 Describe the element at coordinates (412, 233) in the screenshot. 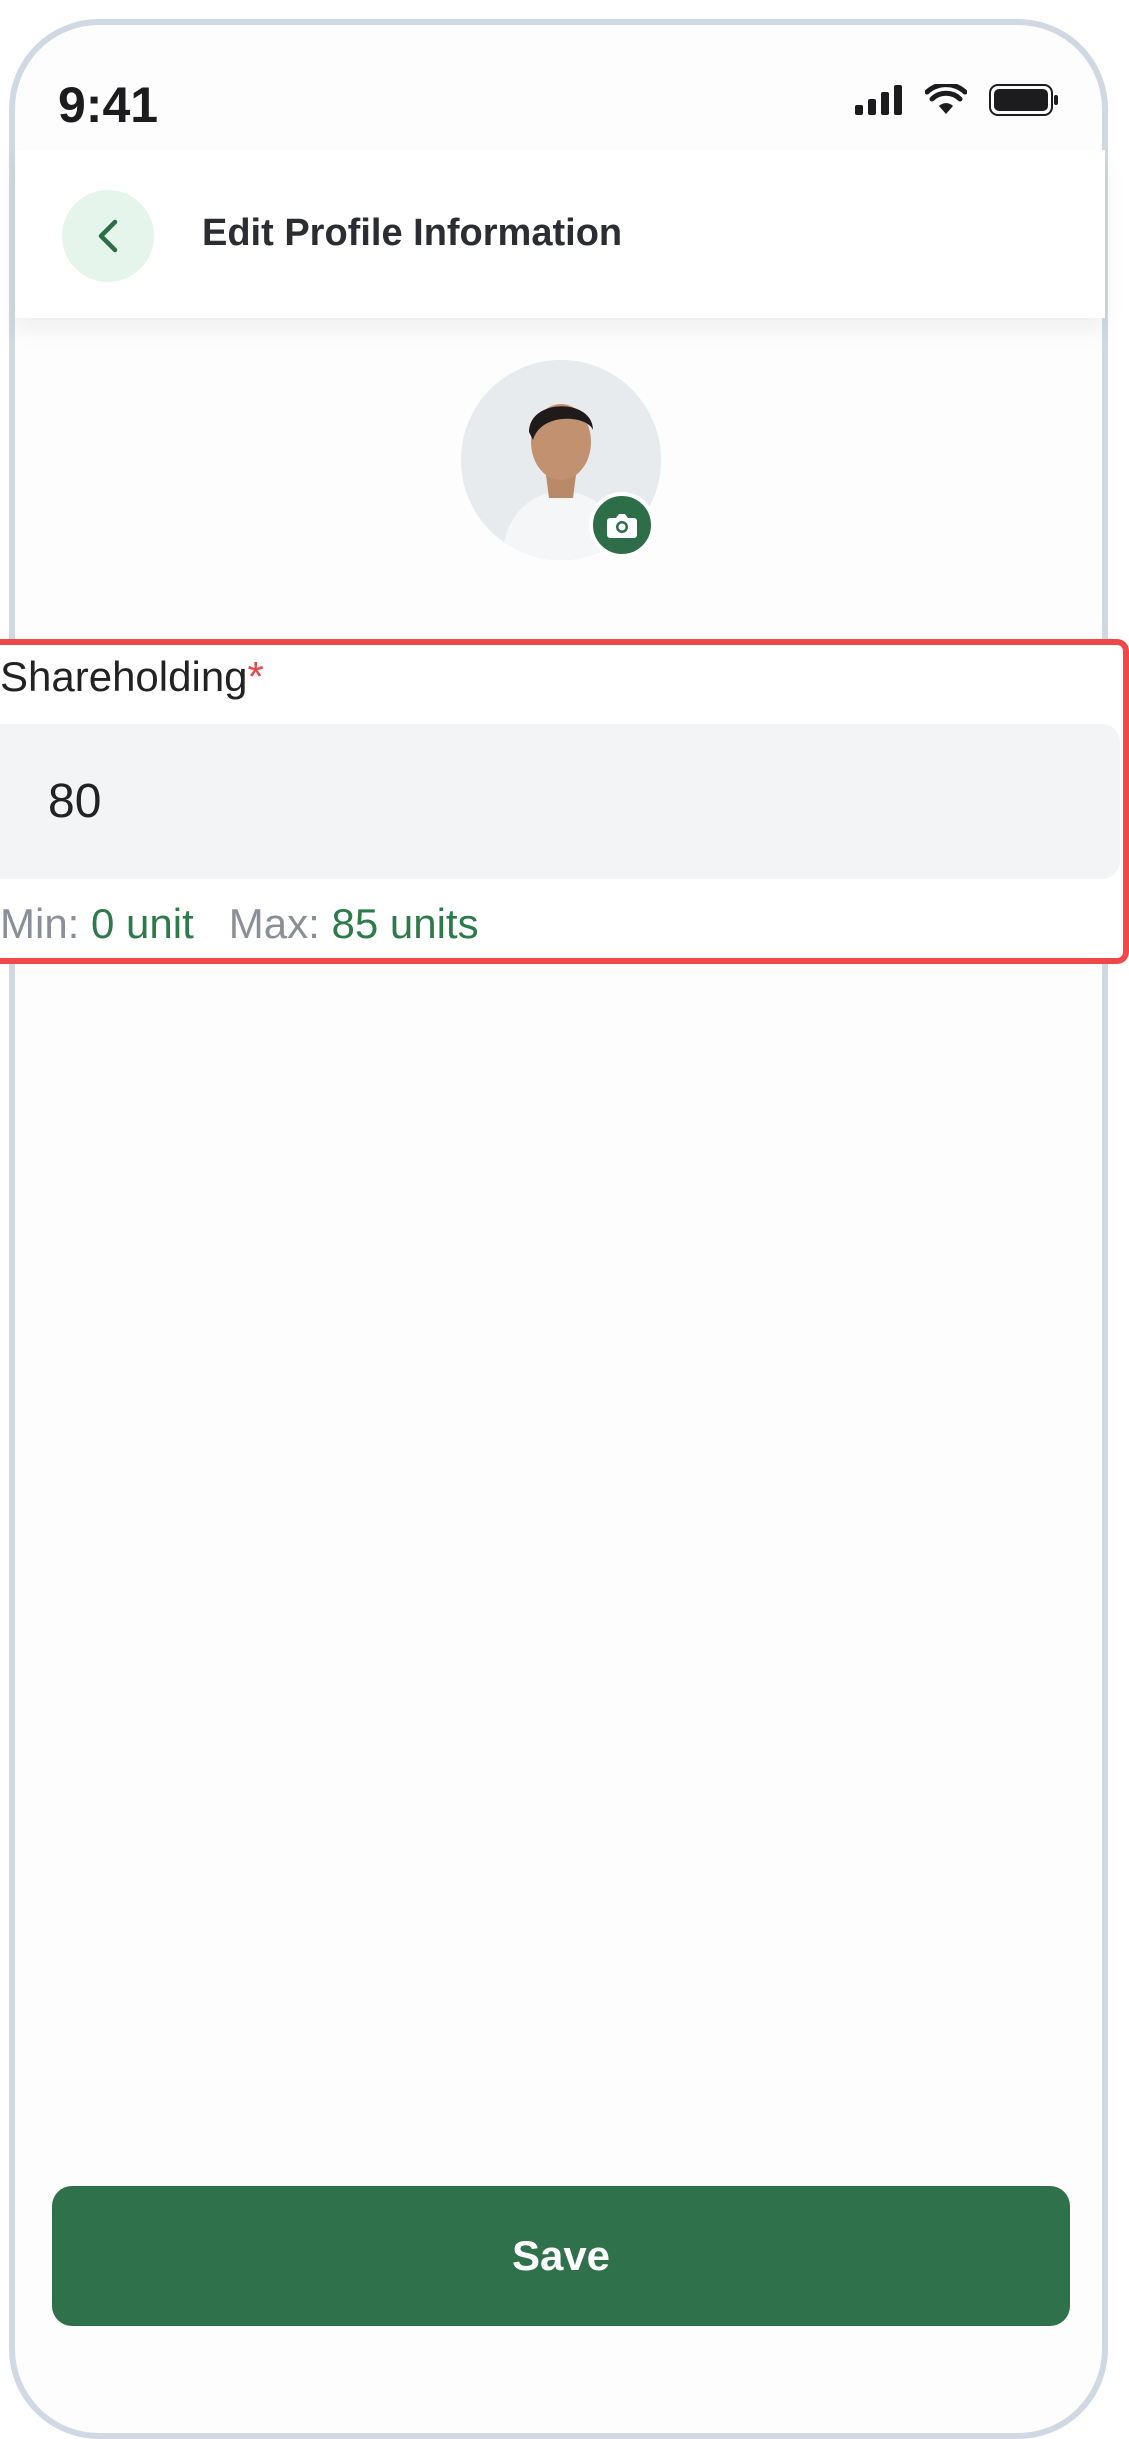

I see `page-title: Edit Profile Information` at that location.